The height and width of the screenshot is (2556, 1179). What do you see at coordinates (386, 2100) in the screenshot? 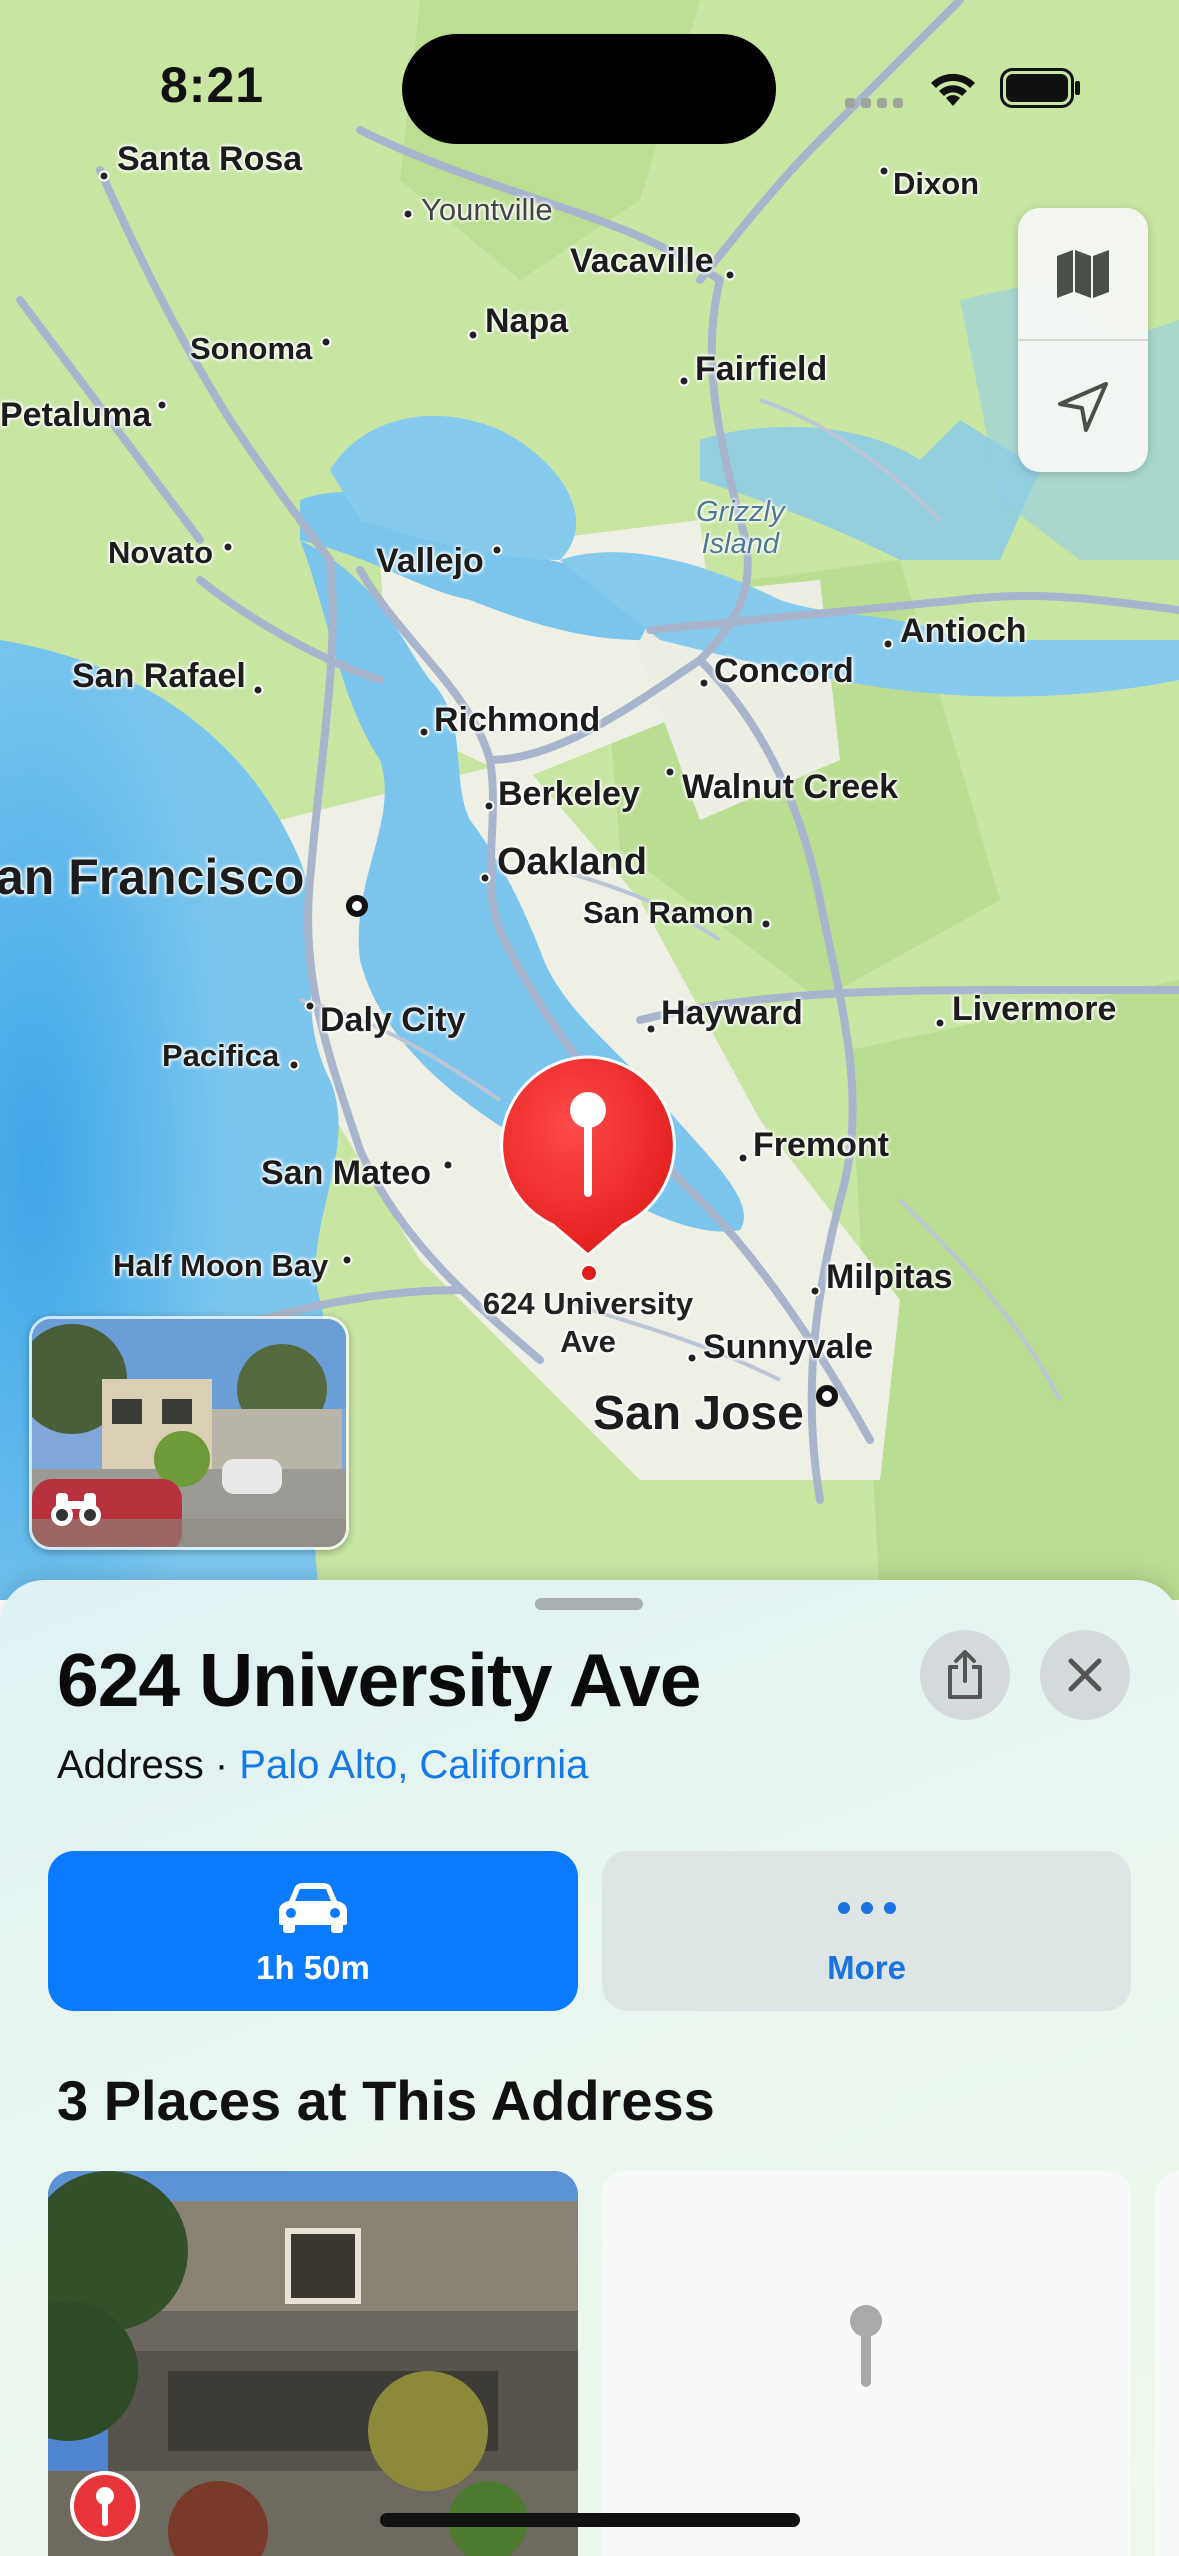
I see `section-title: 3 Places at This Address` at bounding box center [386, 2100].